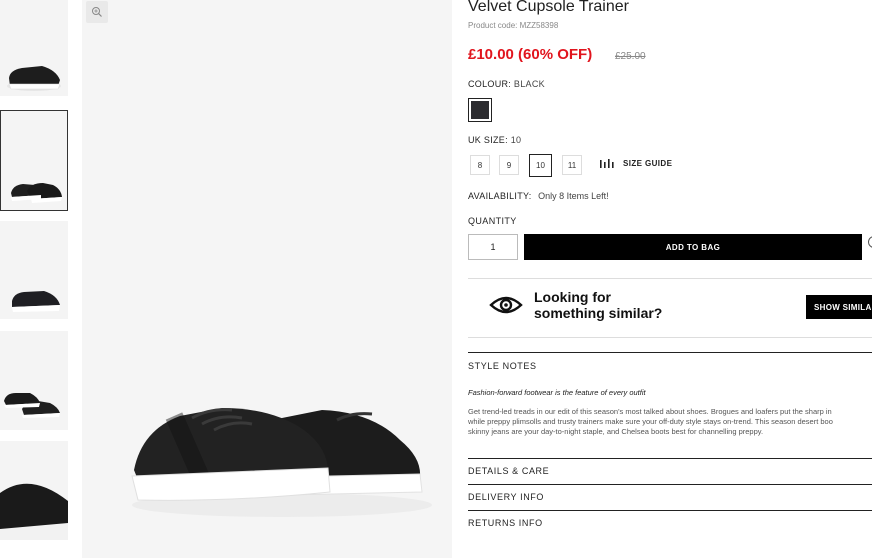  What do you see at coordinates (573, 196) in the screenshot?
I see `availability-value: Only 8 Items Left!` at bounding box center [573, 196].